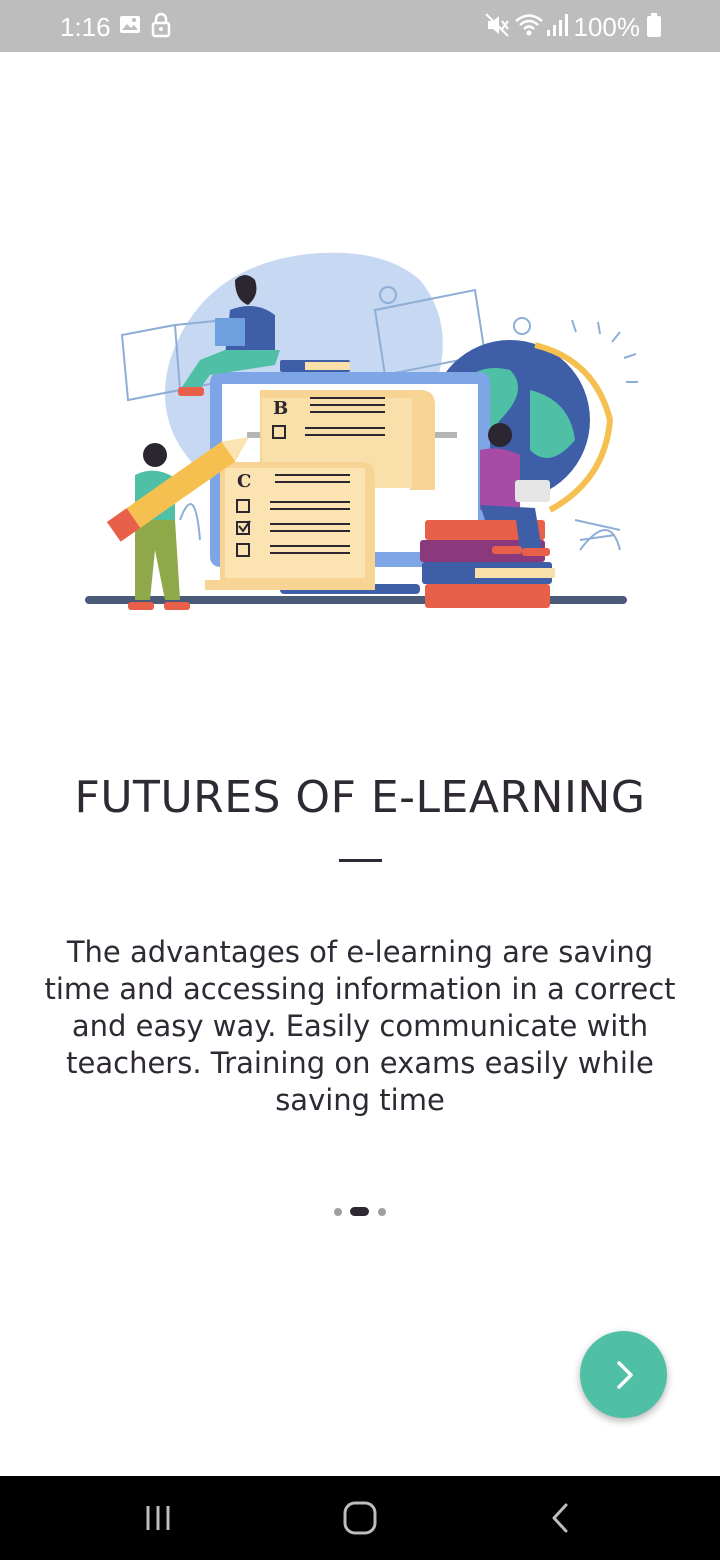  What do you see at coordinates (607, 27) in the screenshot?
I see `battery-percent: 100%` at bounding box center [607, 27].